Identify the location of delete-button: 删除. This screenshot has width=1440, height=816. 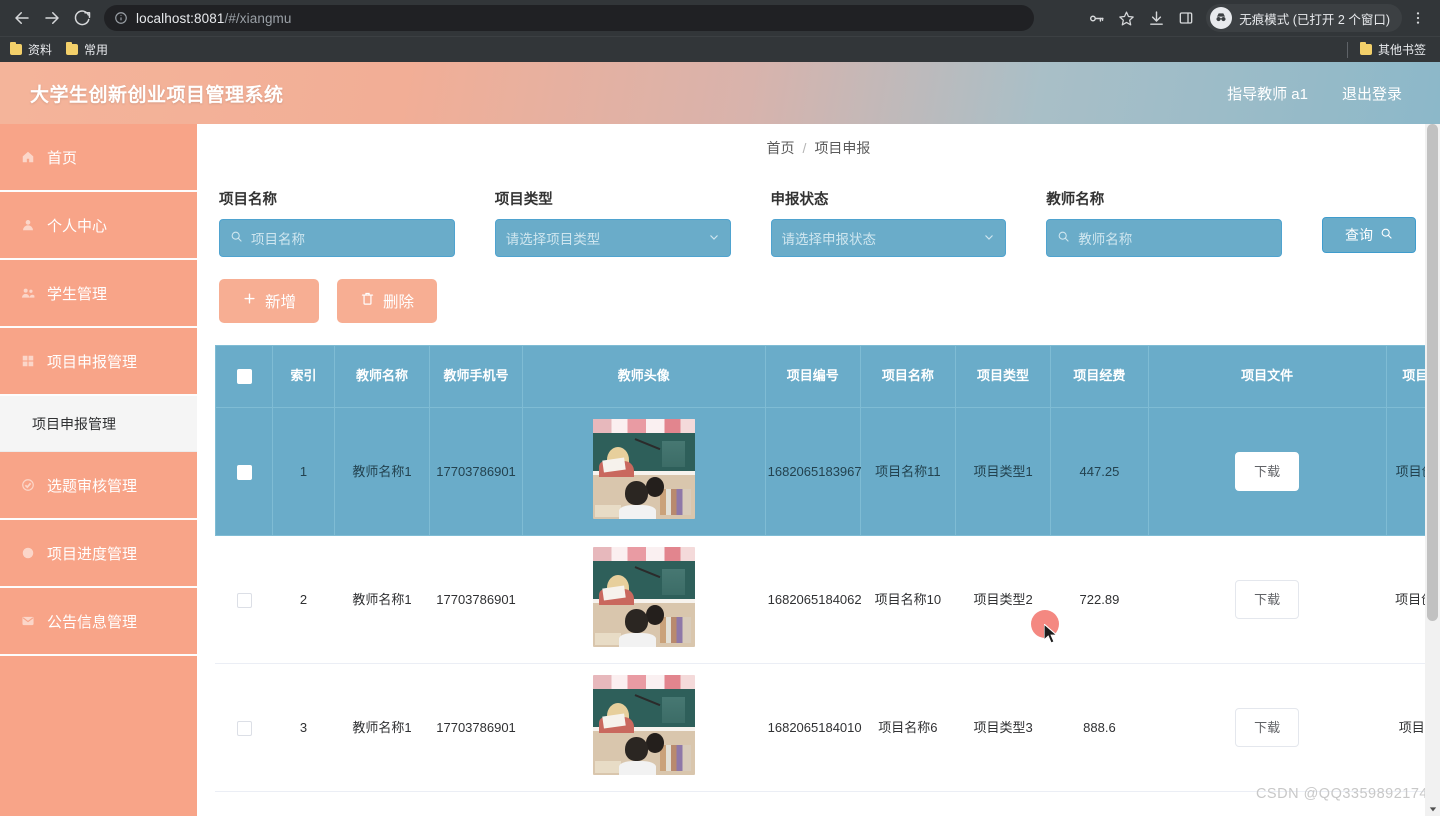
(387, 301).